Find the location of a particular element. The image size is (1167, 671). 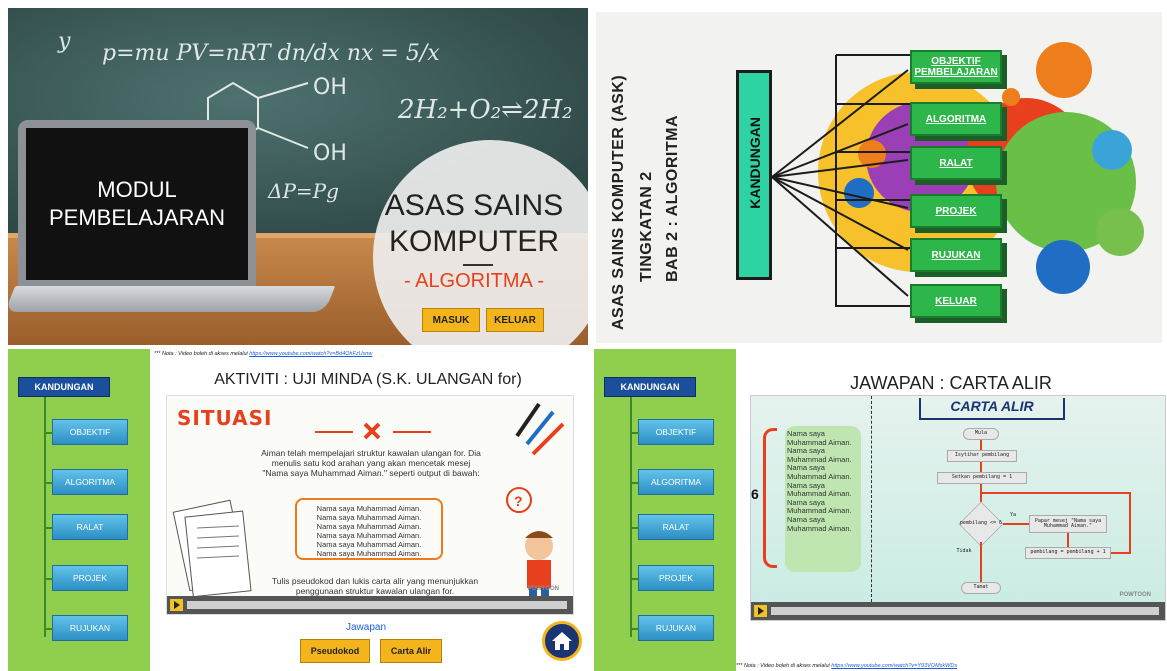

menu-item-objektif: OBJEKTIF PEMBELAJARAN is located at coordinates (956, 67).